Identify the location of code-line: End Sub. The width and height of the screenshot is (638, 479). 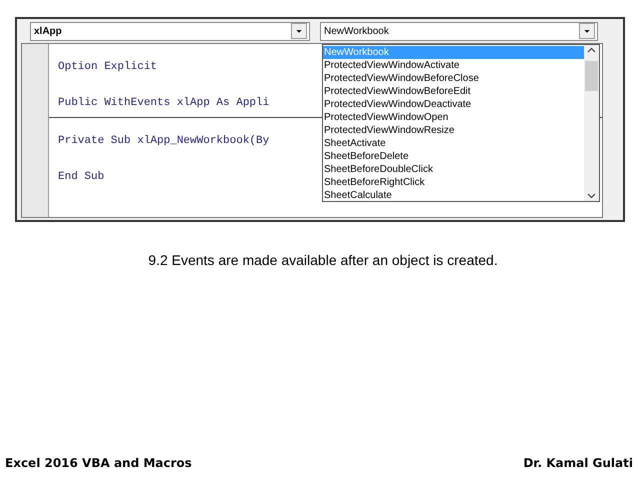
(81, 177).